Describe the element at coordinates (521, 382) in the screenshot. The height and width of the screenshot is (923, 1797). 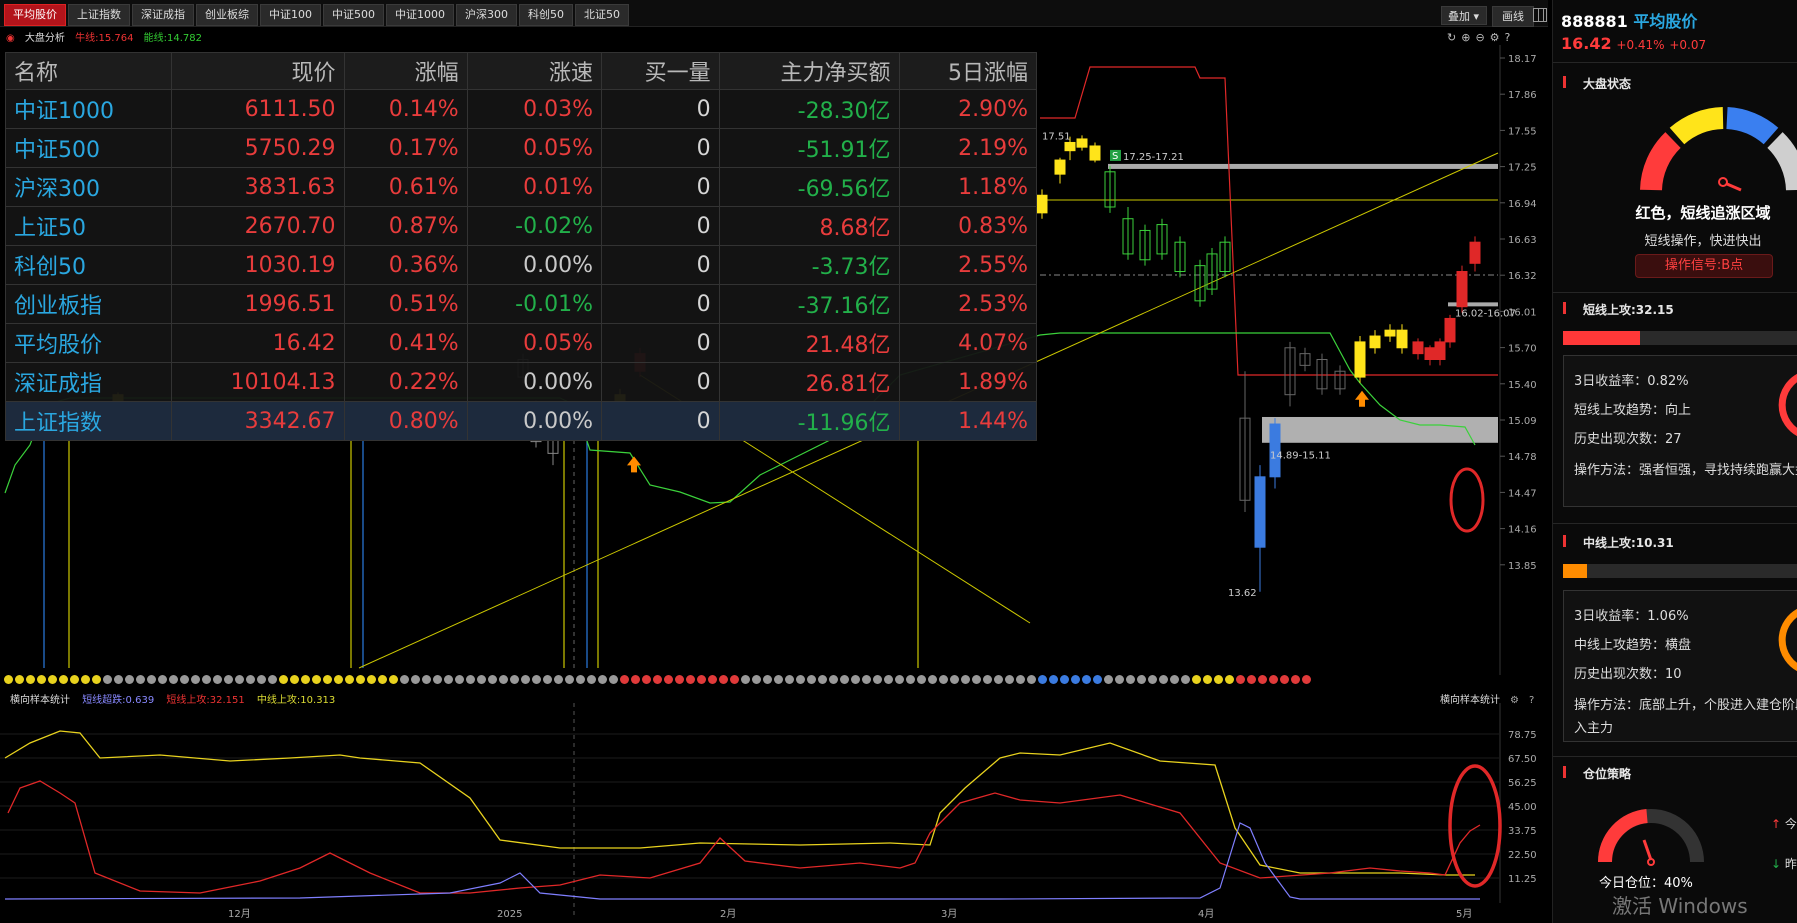
I see `table-row: 深证成指 10104.13 0.22% 0.00% 0 26.81亿 1.89%` at that location.